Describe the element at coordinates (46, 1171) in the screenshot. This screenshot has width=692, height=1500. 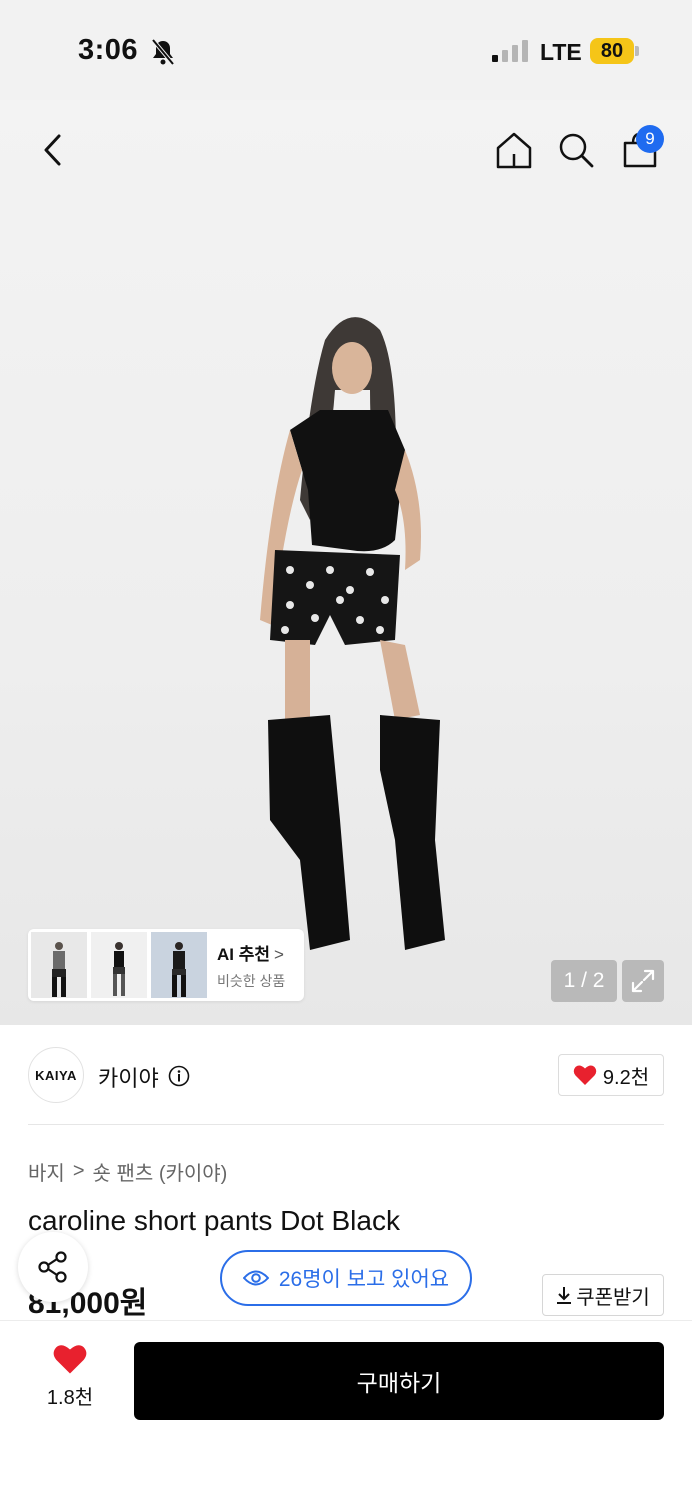
I see `breadcrumb-category: 바지` at that location.